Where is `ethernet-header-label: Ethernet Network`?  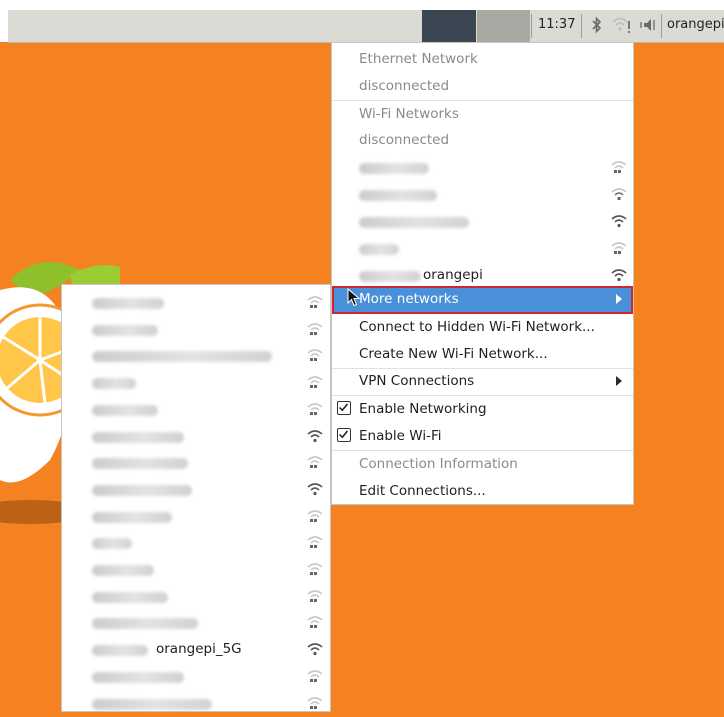 ethernet-header-label: Ethernet Network is located at coordinates (418, 59).